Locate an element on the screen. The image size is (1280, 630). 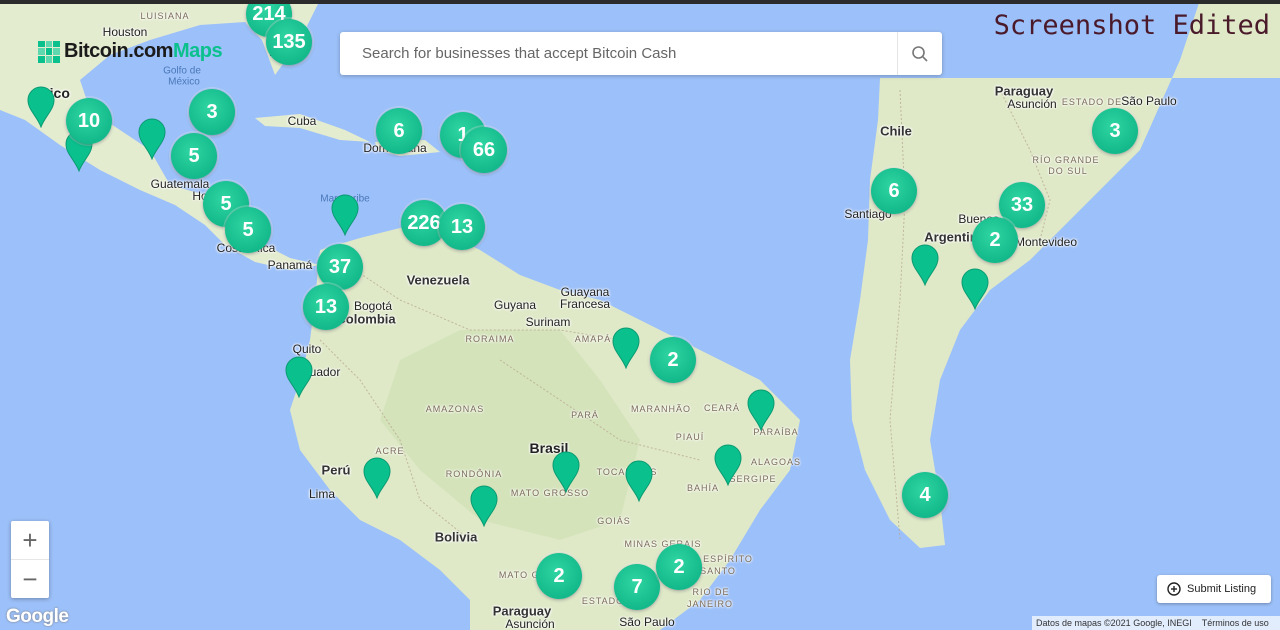
place-label: RORAIMA is located at coordinates (490, 339).